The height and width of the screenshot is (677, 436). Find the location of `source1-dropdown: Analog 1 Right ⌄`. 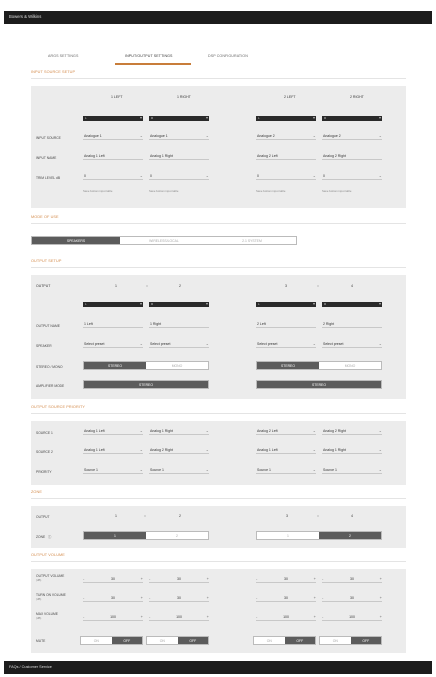

source1-dropdown: Analog 1 Right ⌄ is located at coordinates (179, 431).